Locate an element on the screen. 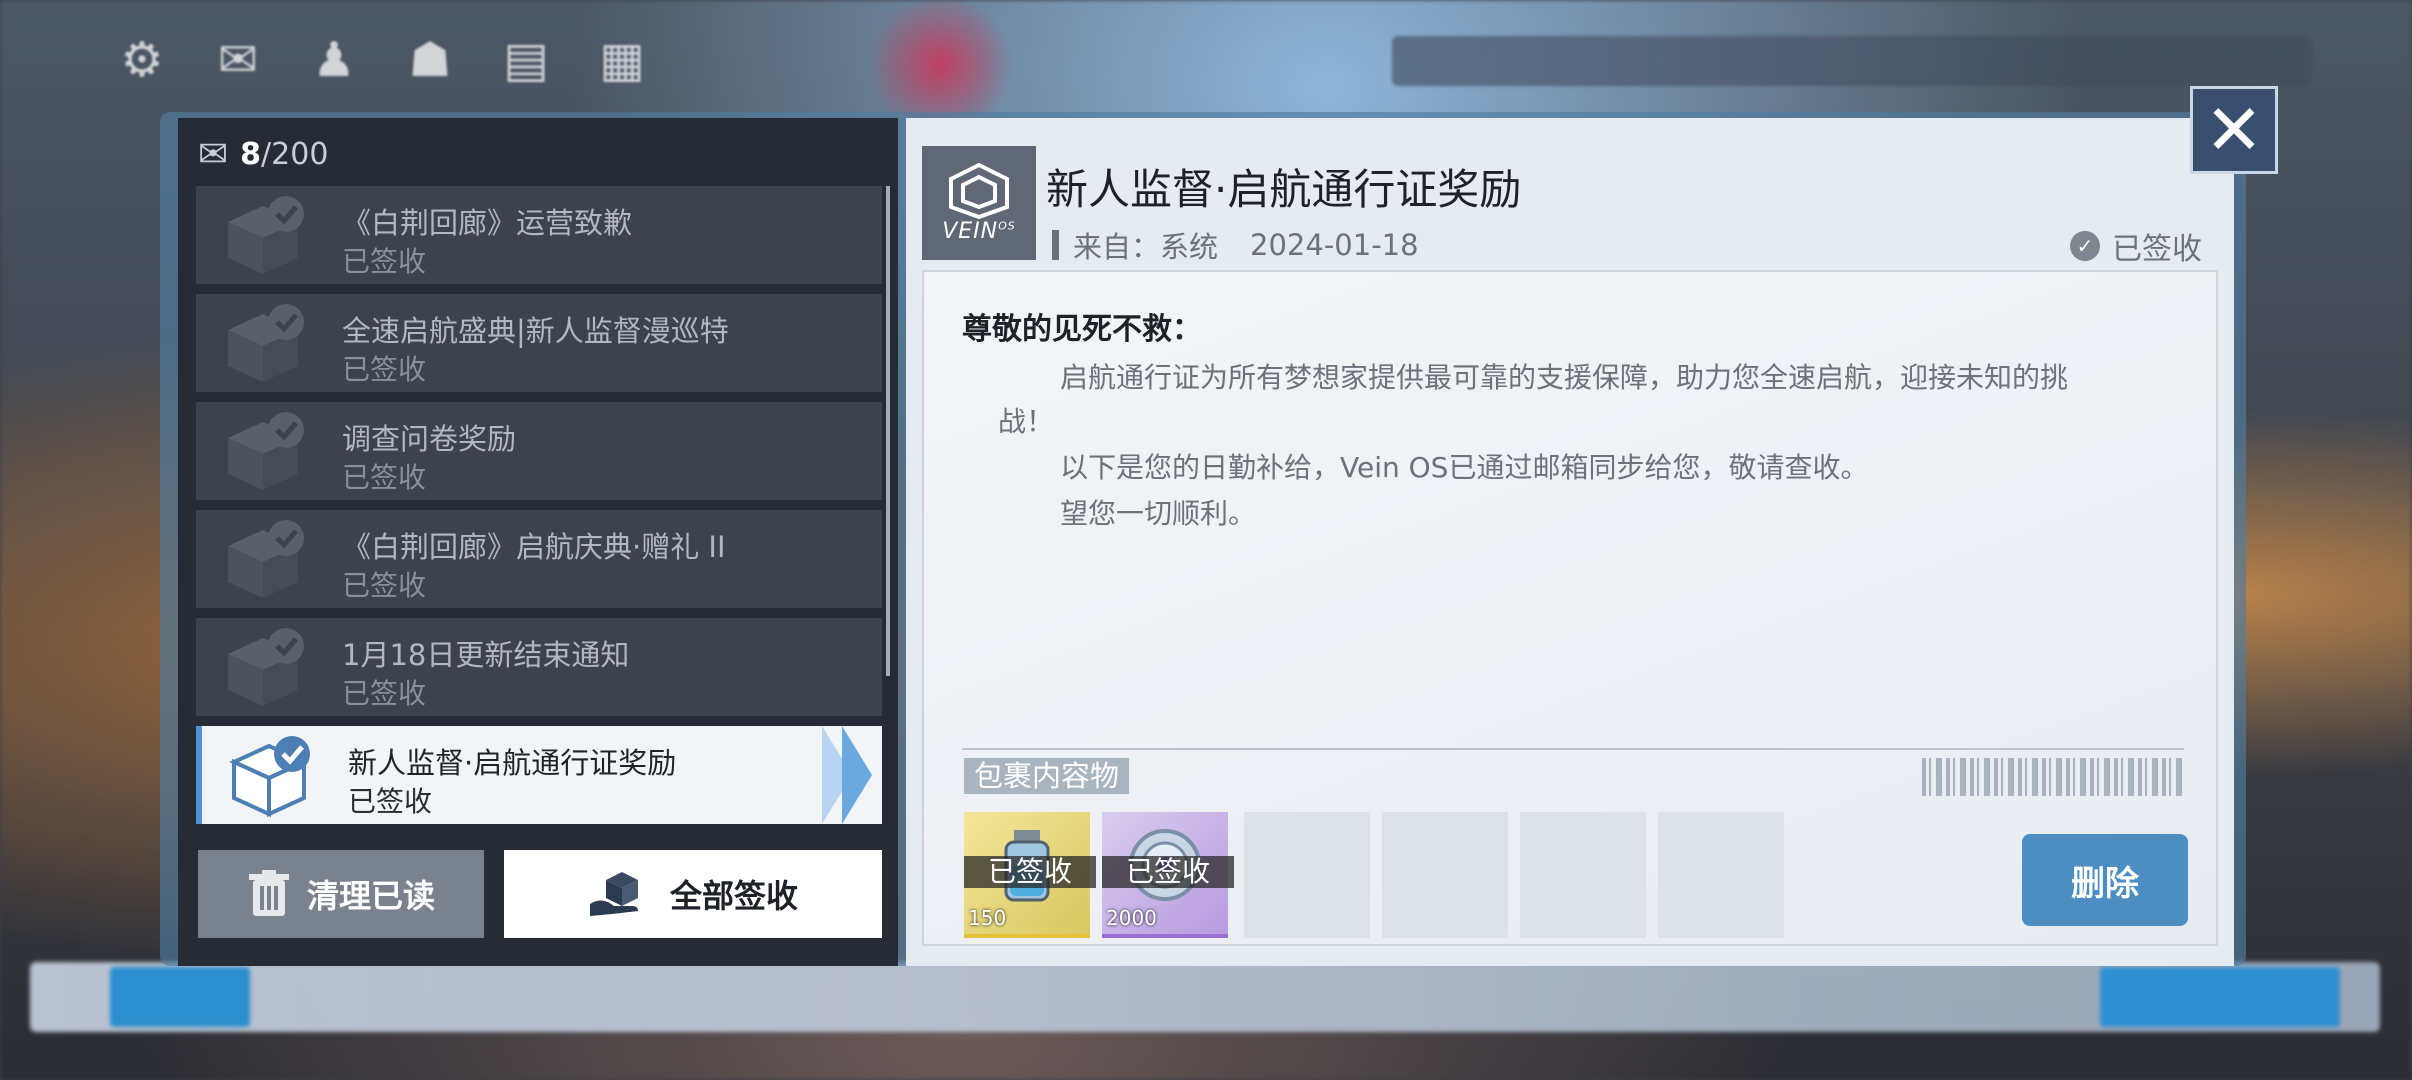  mail-list-item: 全速启航盛典|新人监督漫巡特 已签收 is located at coordinates (539, 343).